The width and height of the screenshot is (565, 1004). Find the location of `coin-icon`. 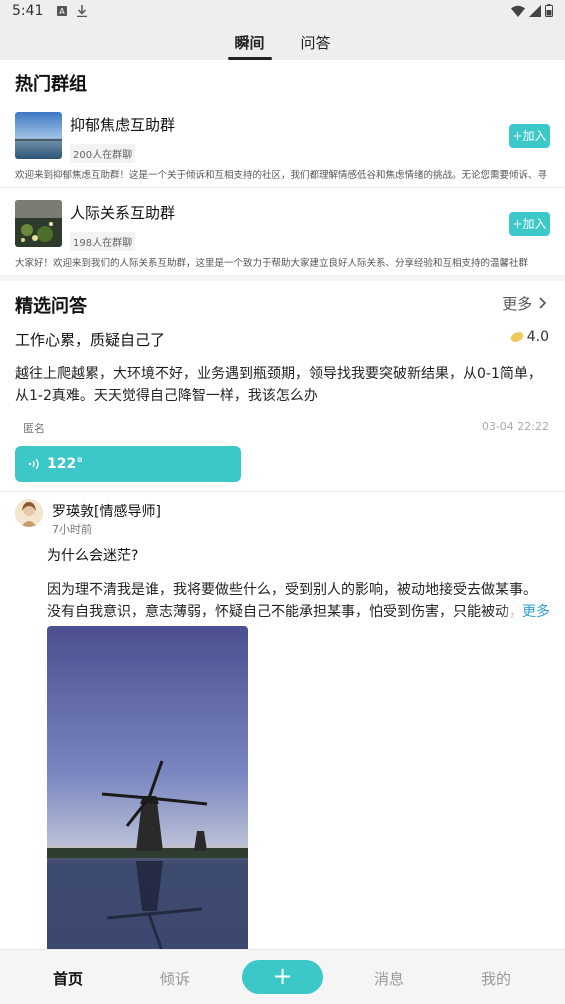

coin-icon is located at coordinates (516, 337).